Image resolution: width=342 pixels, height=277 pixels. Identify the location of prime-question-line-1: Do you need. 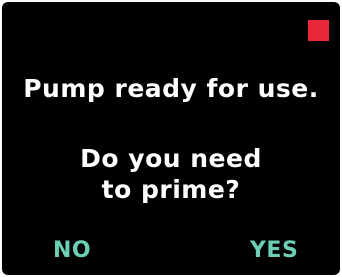
(171, 158).